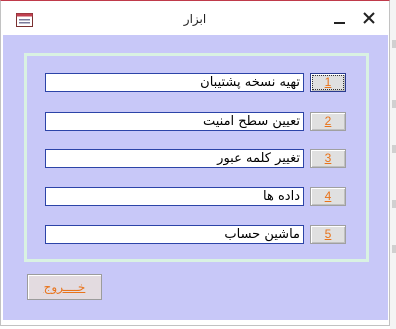 The height and width of the screenshot is (329, 396). I want to click on title-bar: ابزار, so click(195, 18).